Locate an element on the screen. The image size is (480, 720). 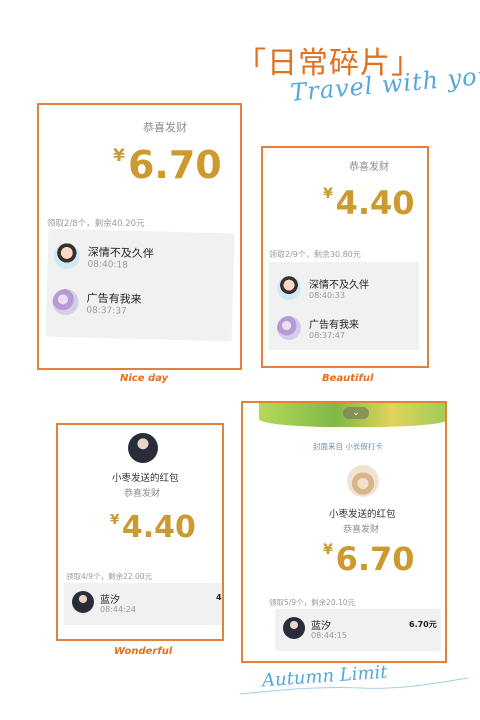
claim-time: 08:37:37 is located at coordinates (106, 311).